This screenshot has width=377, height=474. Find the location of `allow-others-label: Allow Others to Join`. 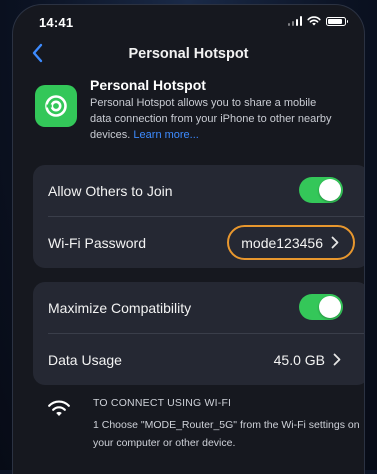

allow-others-label: Allow Others to Join is located at coordinates (110, 191).